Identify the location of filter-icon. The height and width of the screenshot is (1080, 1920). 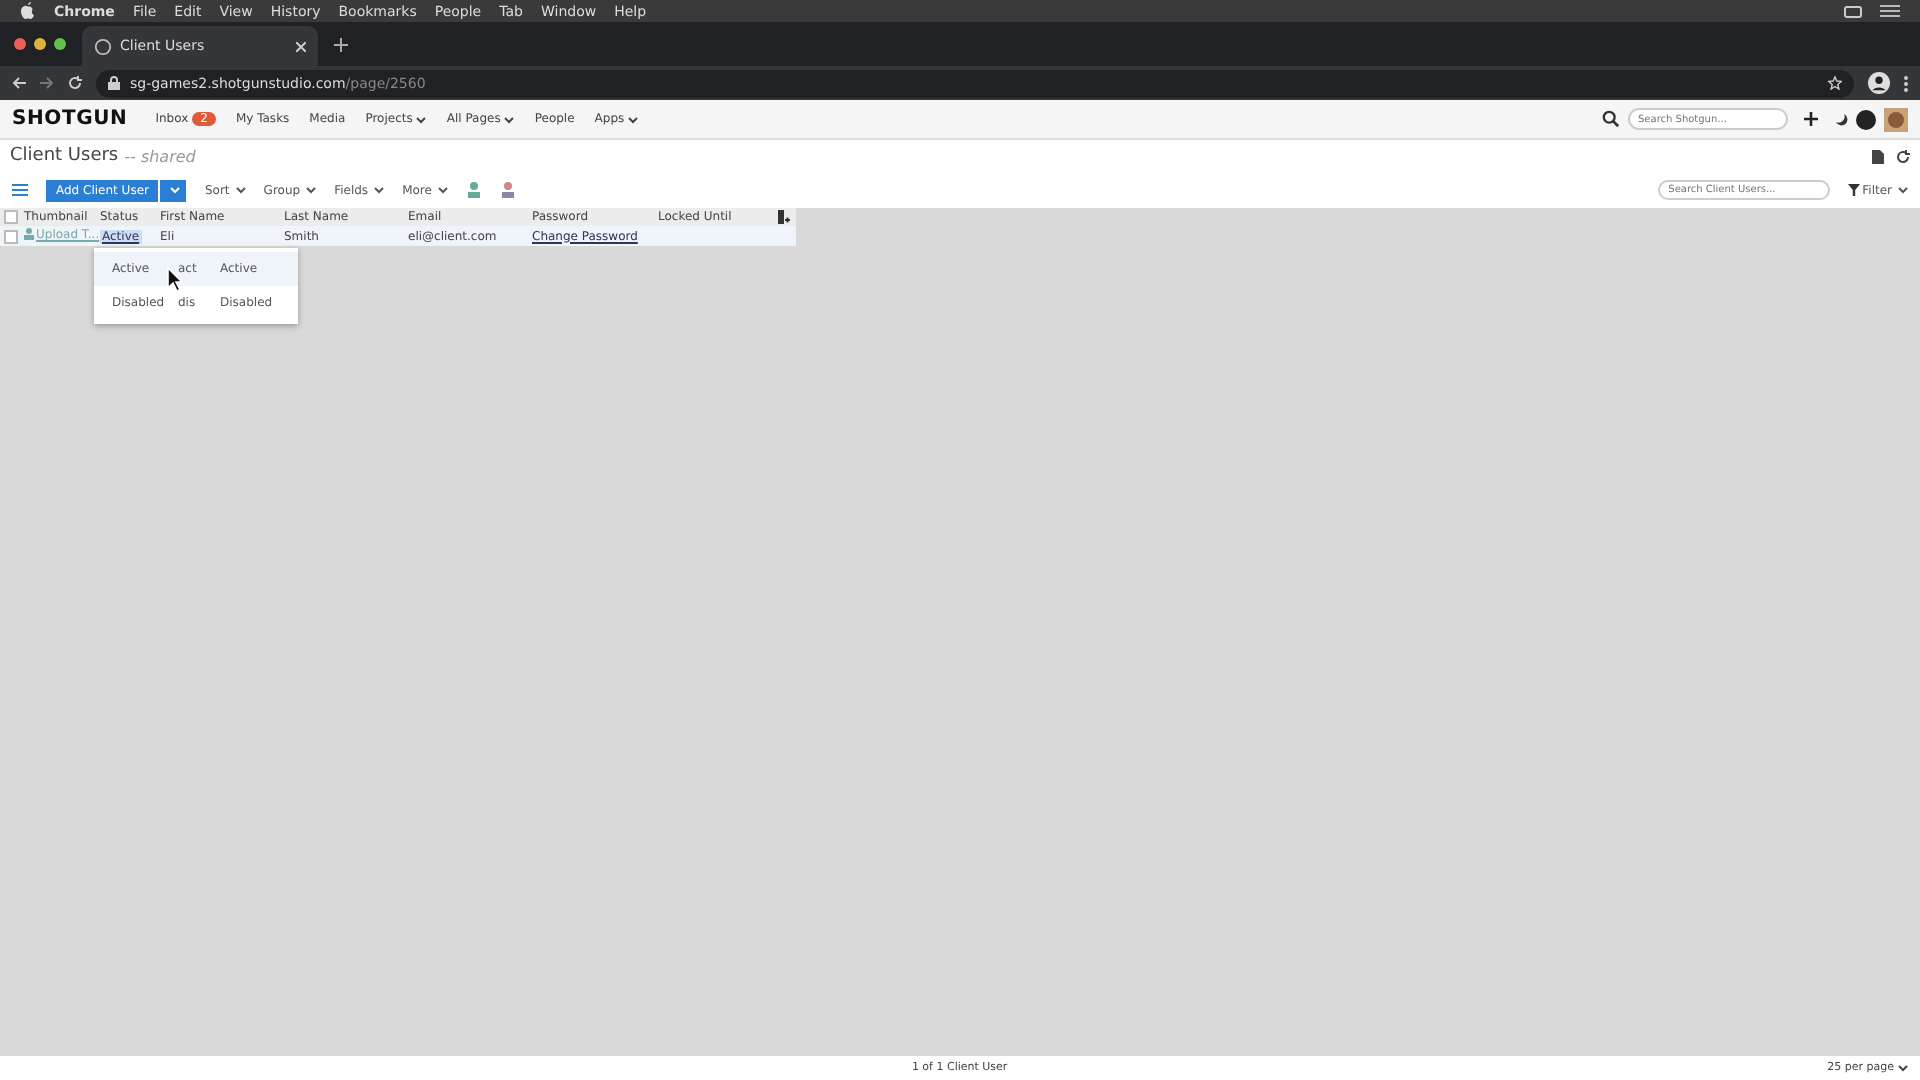
(1854, 190).